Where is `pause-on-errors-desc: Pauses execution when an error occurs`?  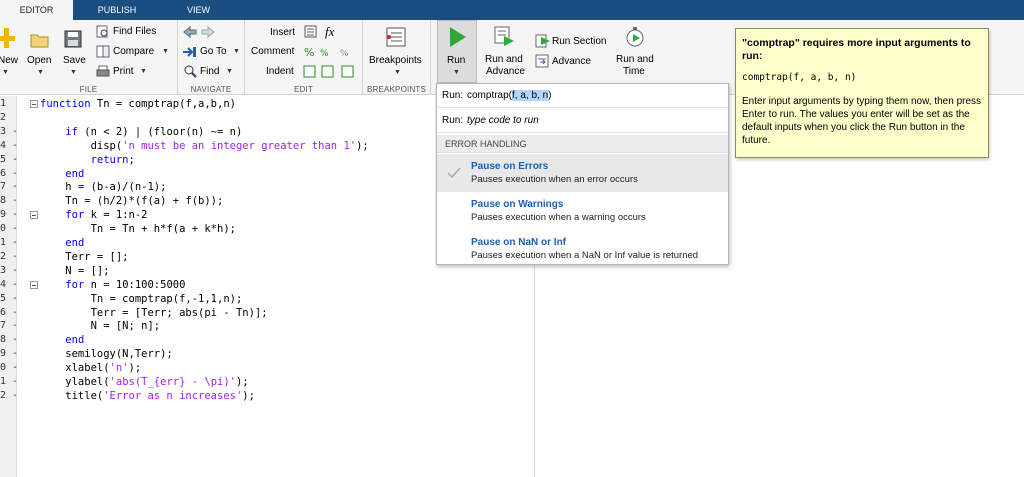 pause-on-errors-desc: Pauses execution when an error occurs is located at coordinates (554, 179).